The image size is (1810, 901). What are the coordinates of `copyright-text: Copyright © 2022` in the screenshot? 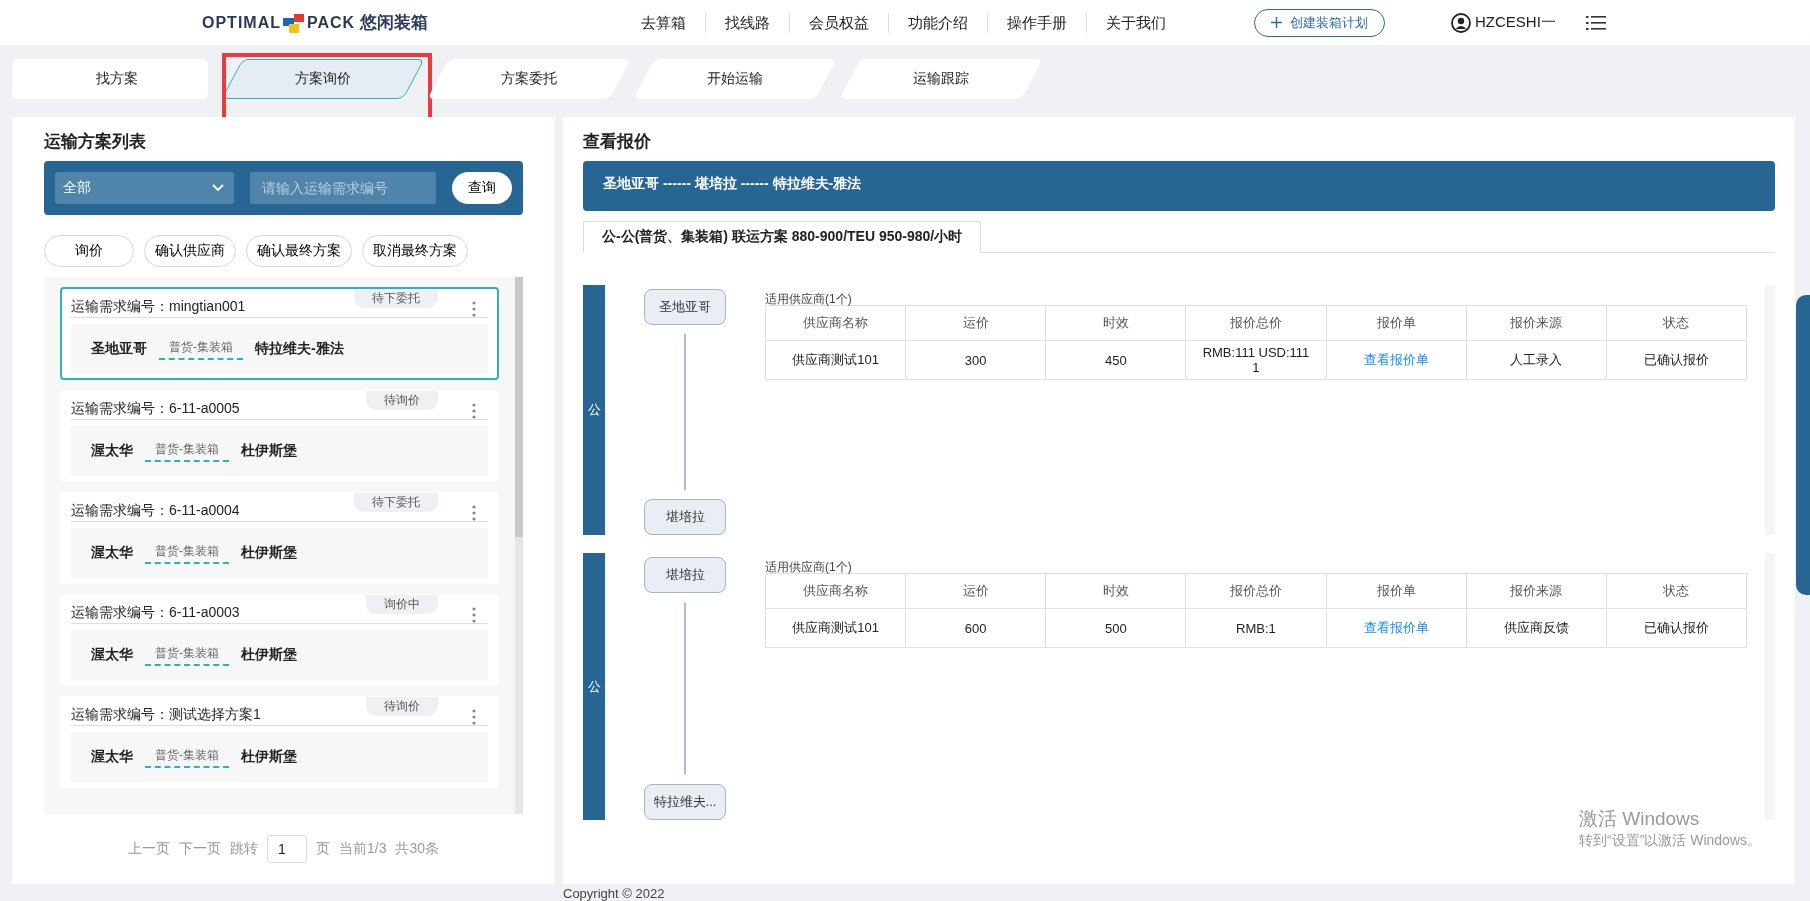 It's located at (614, 893).